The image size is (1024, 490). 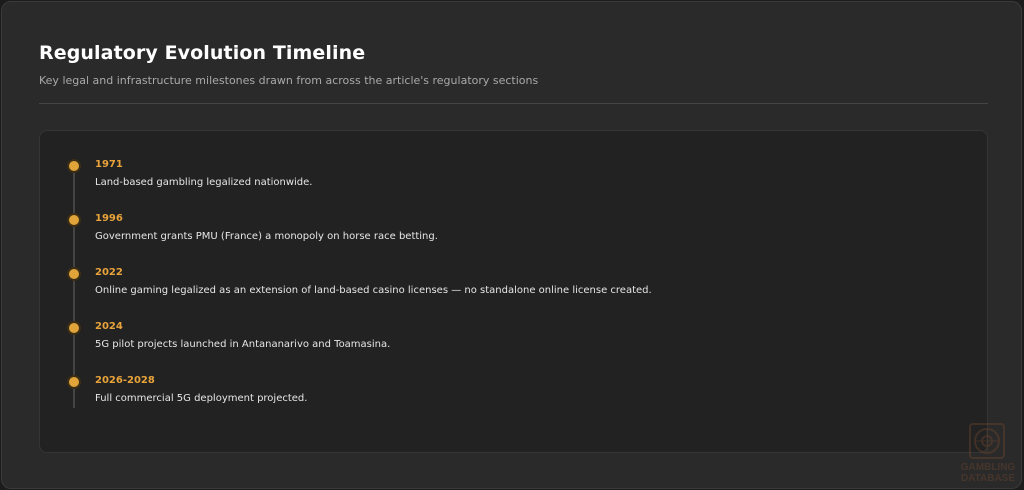 I want to click on roulette-wheel-icon, so click(x=987, y=441).